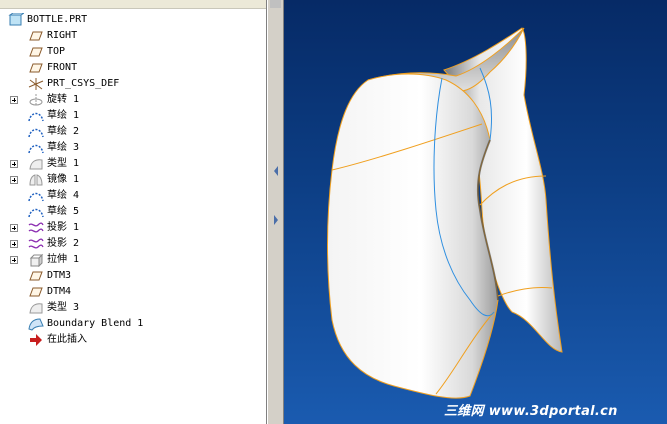 This screenshot has width=667, height=424. What do you see at coordinates (133, 132) in the screenshot?
I see `model-tree-item: 草绘 2` at bounding box center [133, 132].